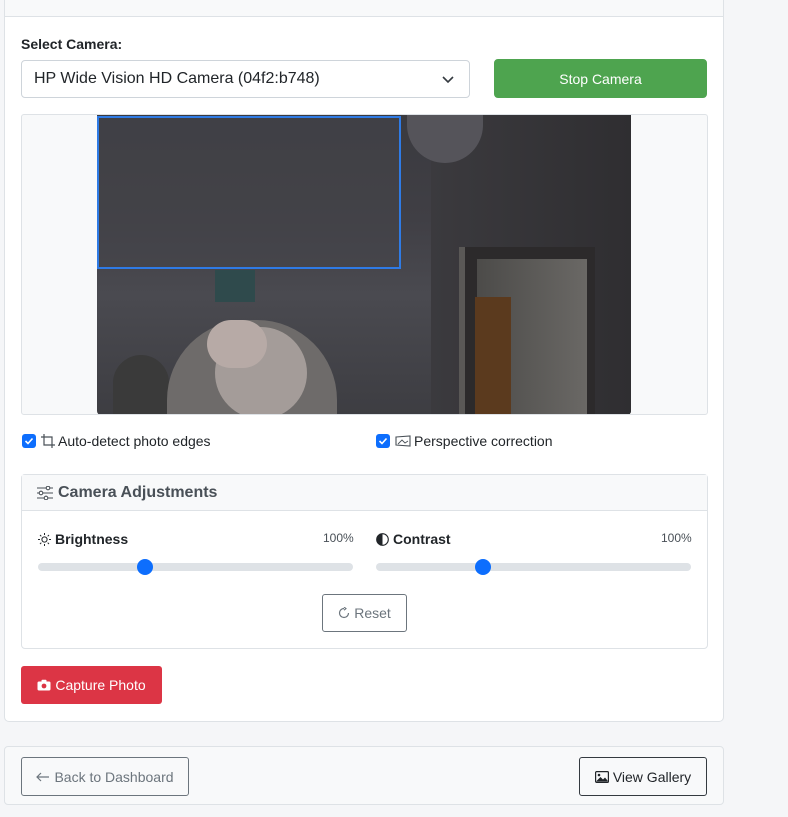  What do you see at coordinates (372, 613) in the screenshot?
I see `reset-label: Reset` at bounding box center [372, 613].